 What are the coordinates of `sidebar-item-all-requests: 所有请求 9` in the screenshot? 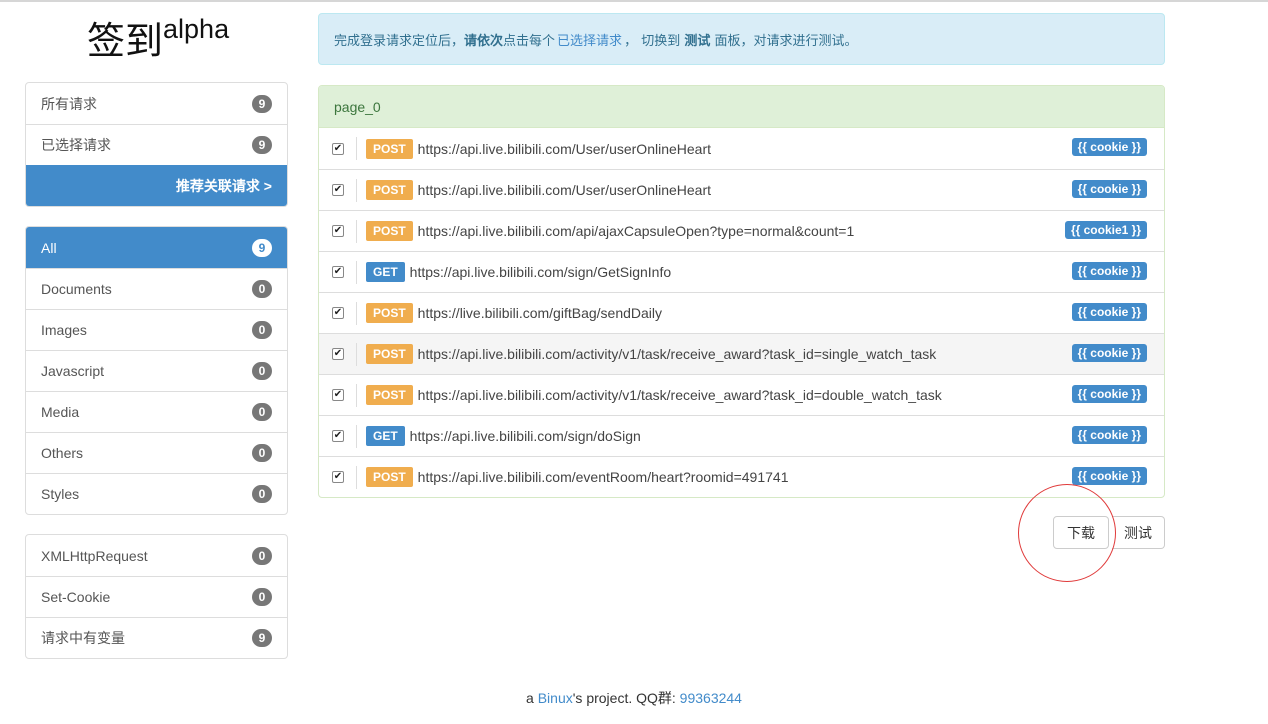 It's located at (156, 103).